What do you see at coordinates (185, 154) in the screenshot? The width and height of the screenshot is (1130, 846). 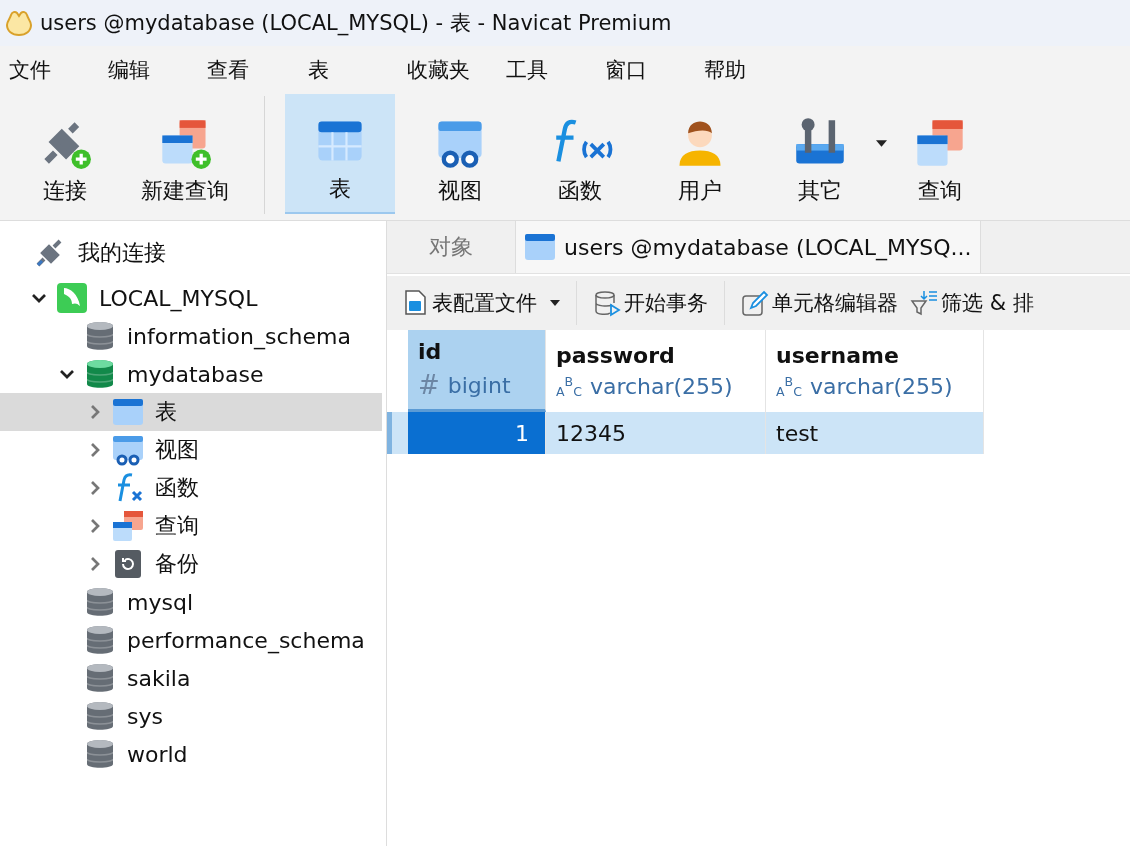 I see `toolbar-button: 新建查询` at bounding box center [185, 154].